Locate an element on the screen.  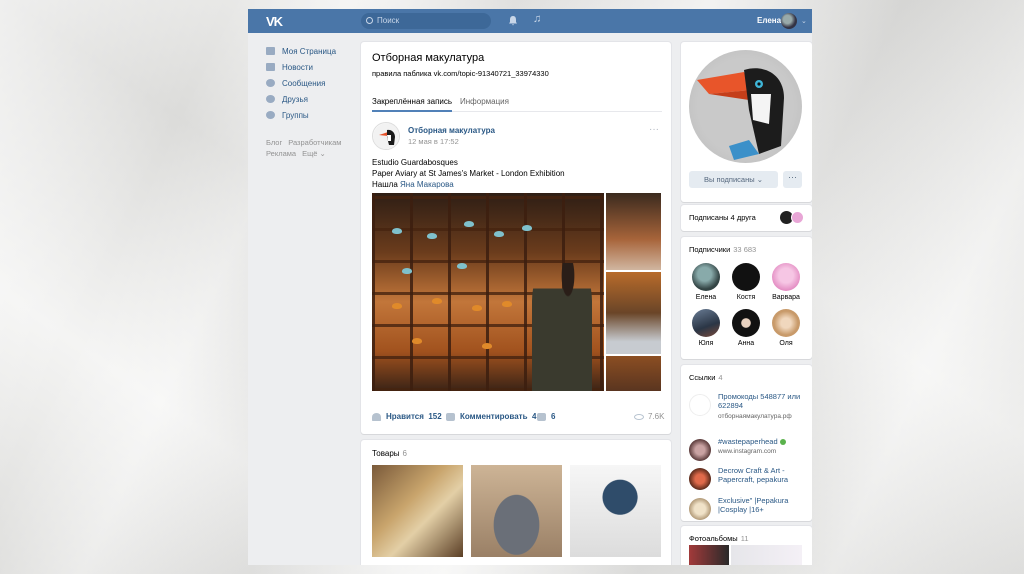
comment-button: Комментировать 4 is located at coordinates (491, 416).